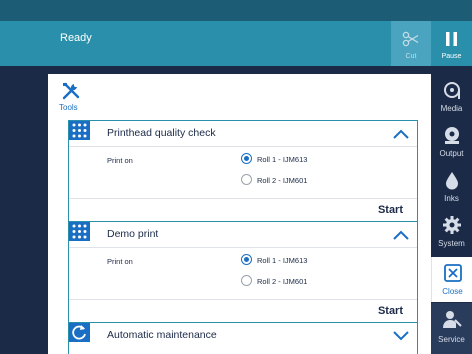  Describe the element at coordinates (452, 225) in the screenshot. I see `gear-icon` at that location.